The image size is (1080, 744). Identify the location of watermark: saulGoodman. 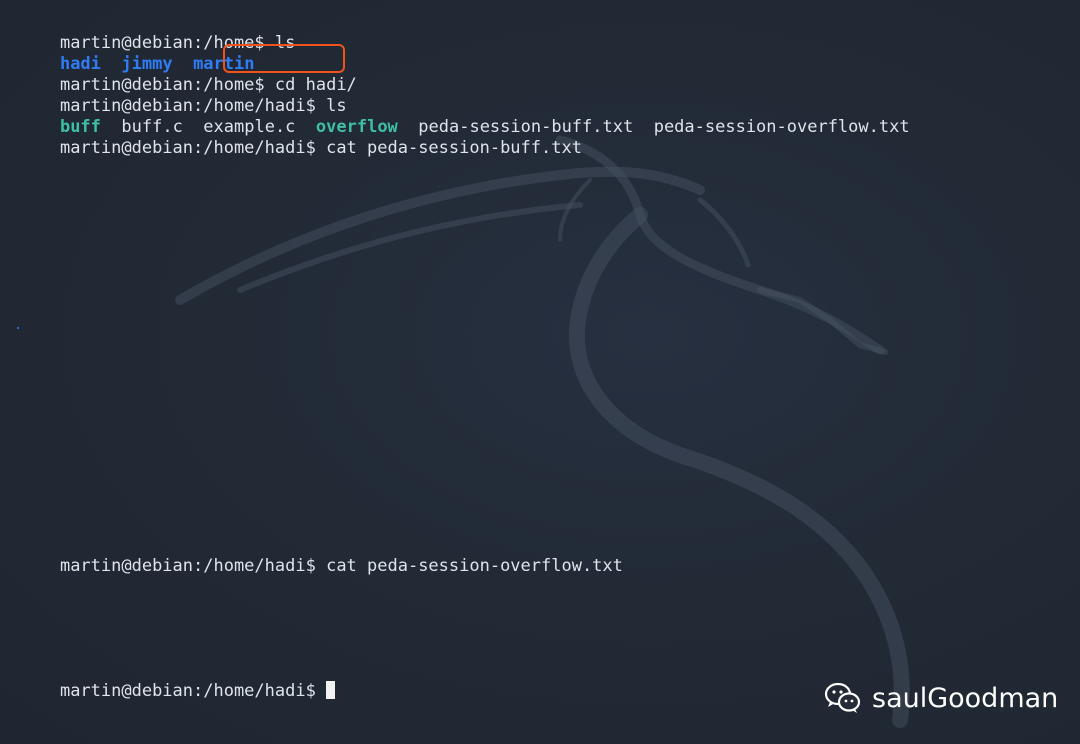
(941, 698).